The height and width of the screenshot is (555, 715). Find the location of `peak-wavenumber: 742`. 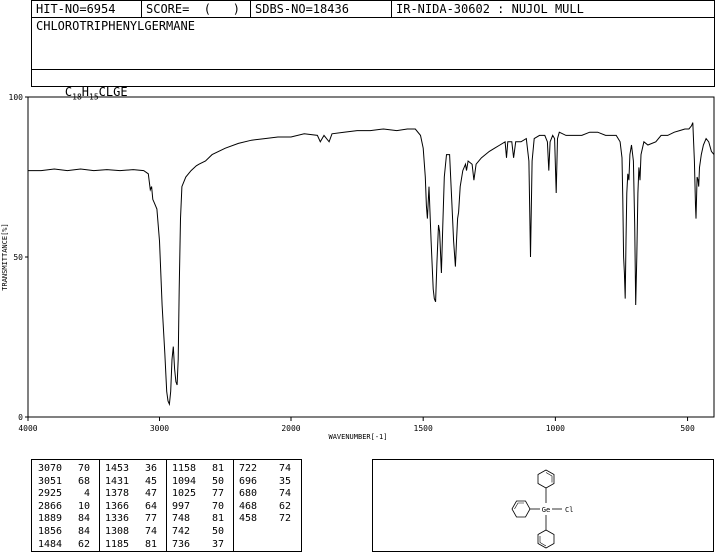

peak-wavenumber: 742 is located at coordinates (181, 531).